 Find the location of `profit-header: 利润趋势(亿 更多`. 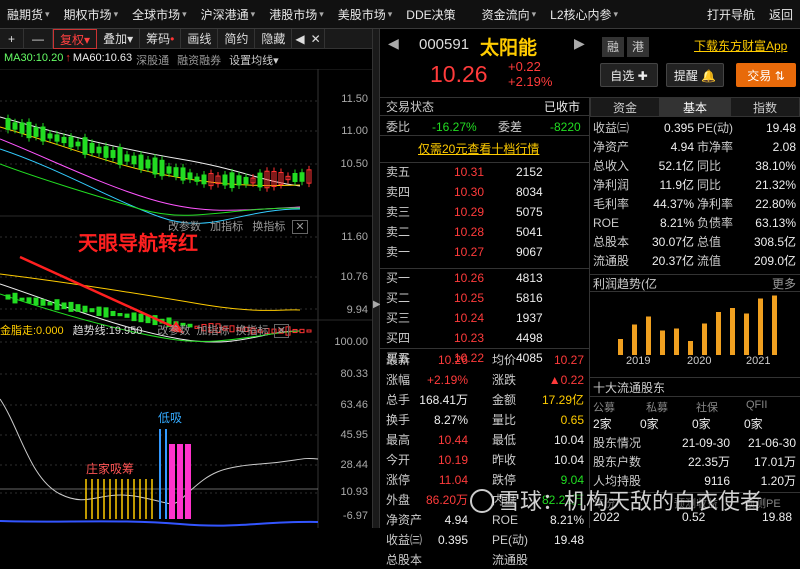

profit-header: 利润趋势(亿 更多 is located at coordinates (695, 283).